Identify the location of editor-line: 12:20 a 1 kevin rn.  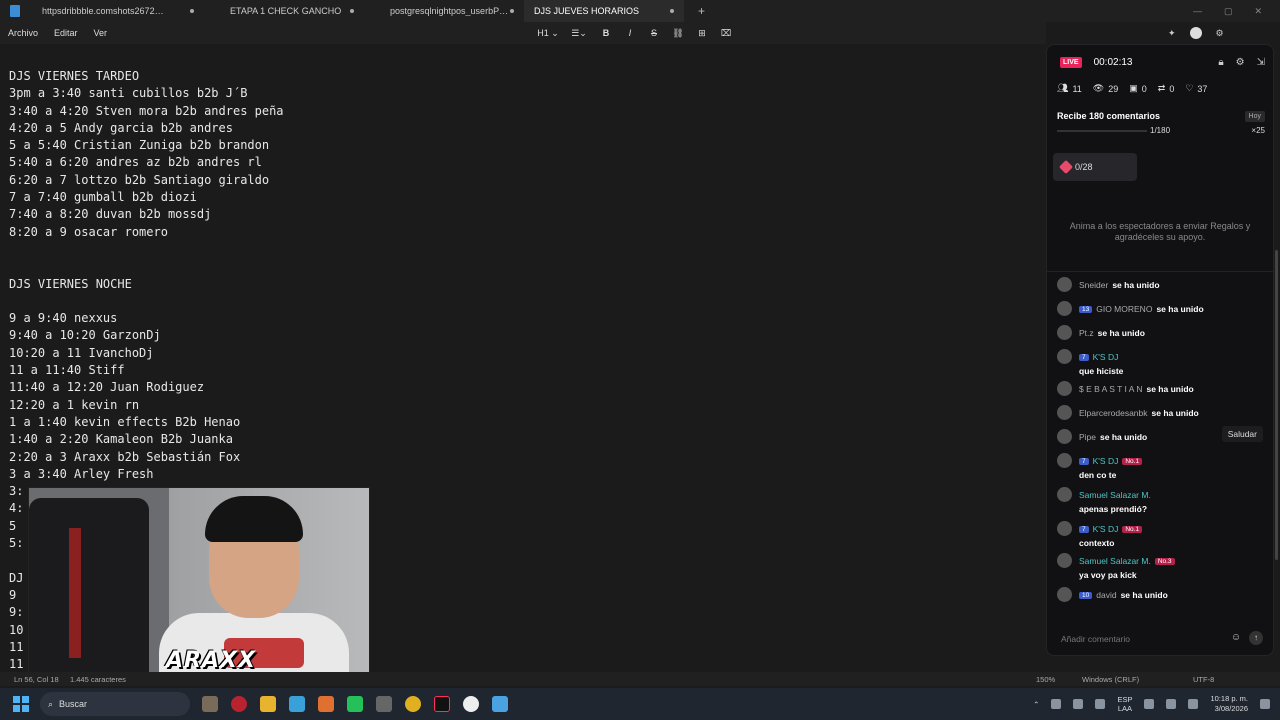
(146, 405).